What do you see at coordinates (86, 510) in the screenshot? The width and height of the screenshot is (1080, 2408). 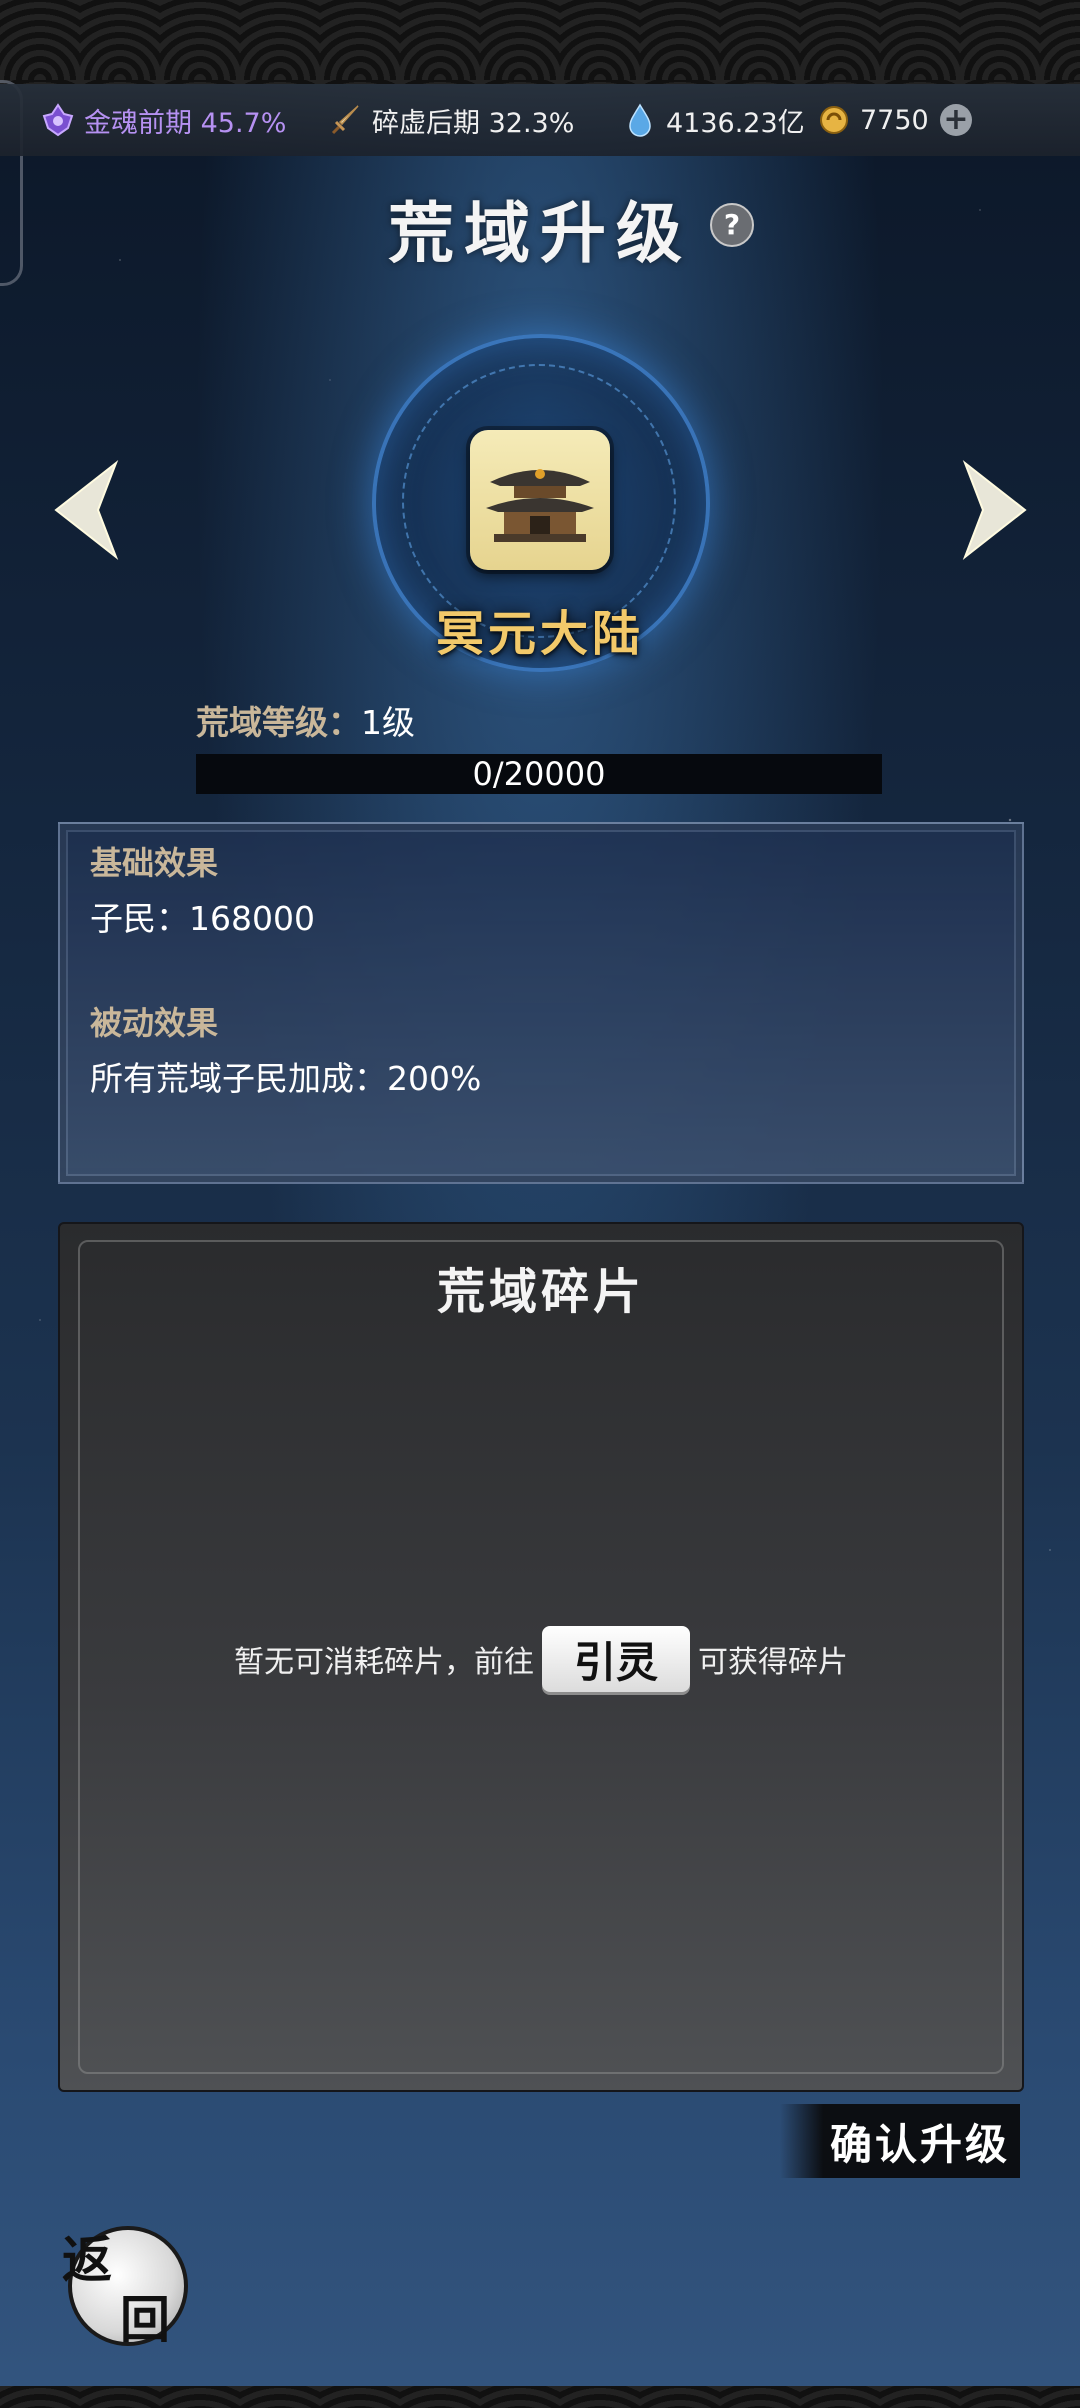 I see `previous-region-arrow-icon` at bounding box center [86, 510].